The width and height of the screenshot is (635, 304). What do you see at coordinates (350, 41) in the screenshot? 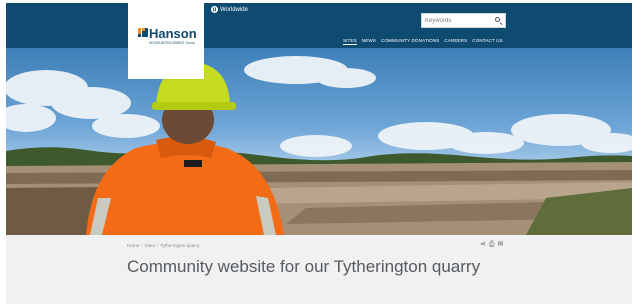
I see `nav-item-sites: SITES` at bounding box center [350, 41].